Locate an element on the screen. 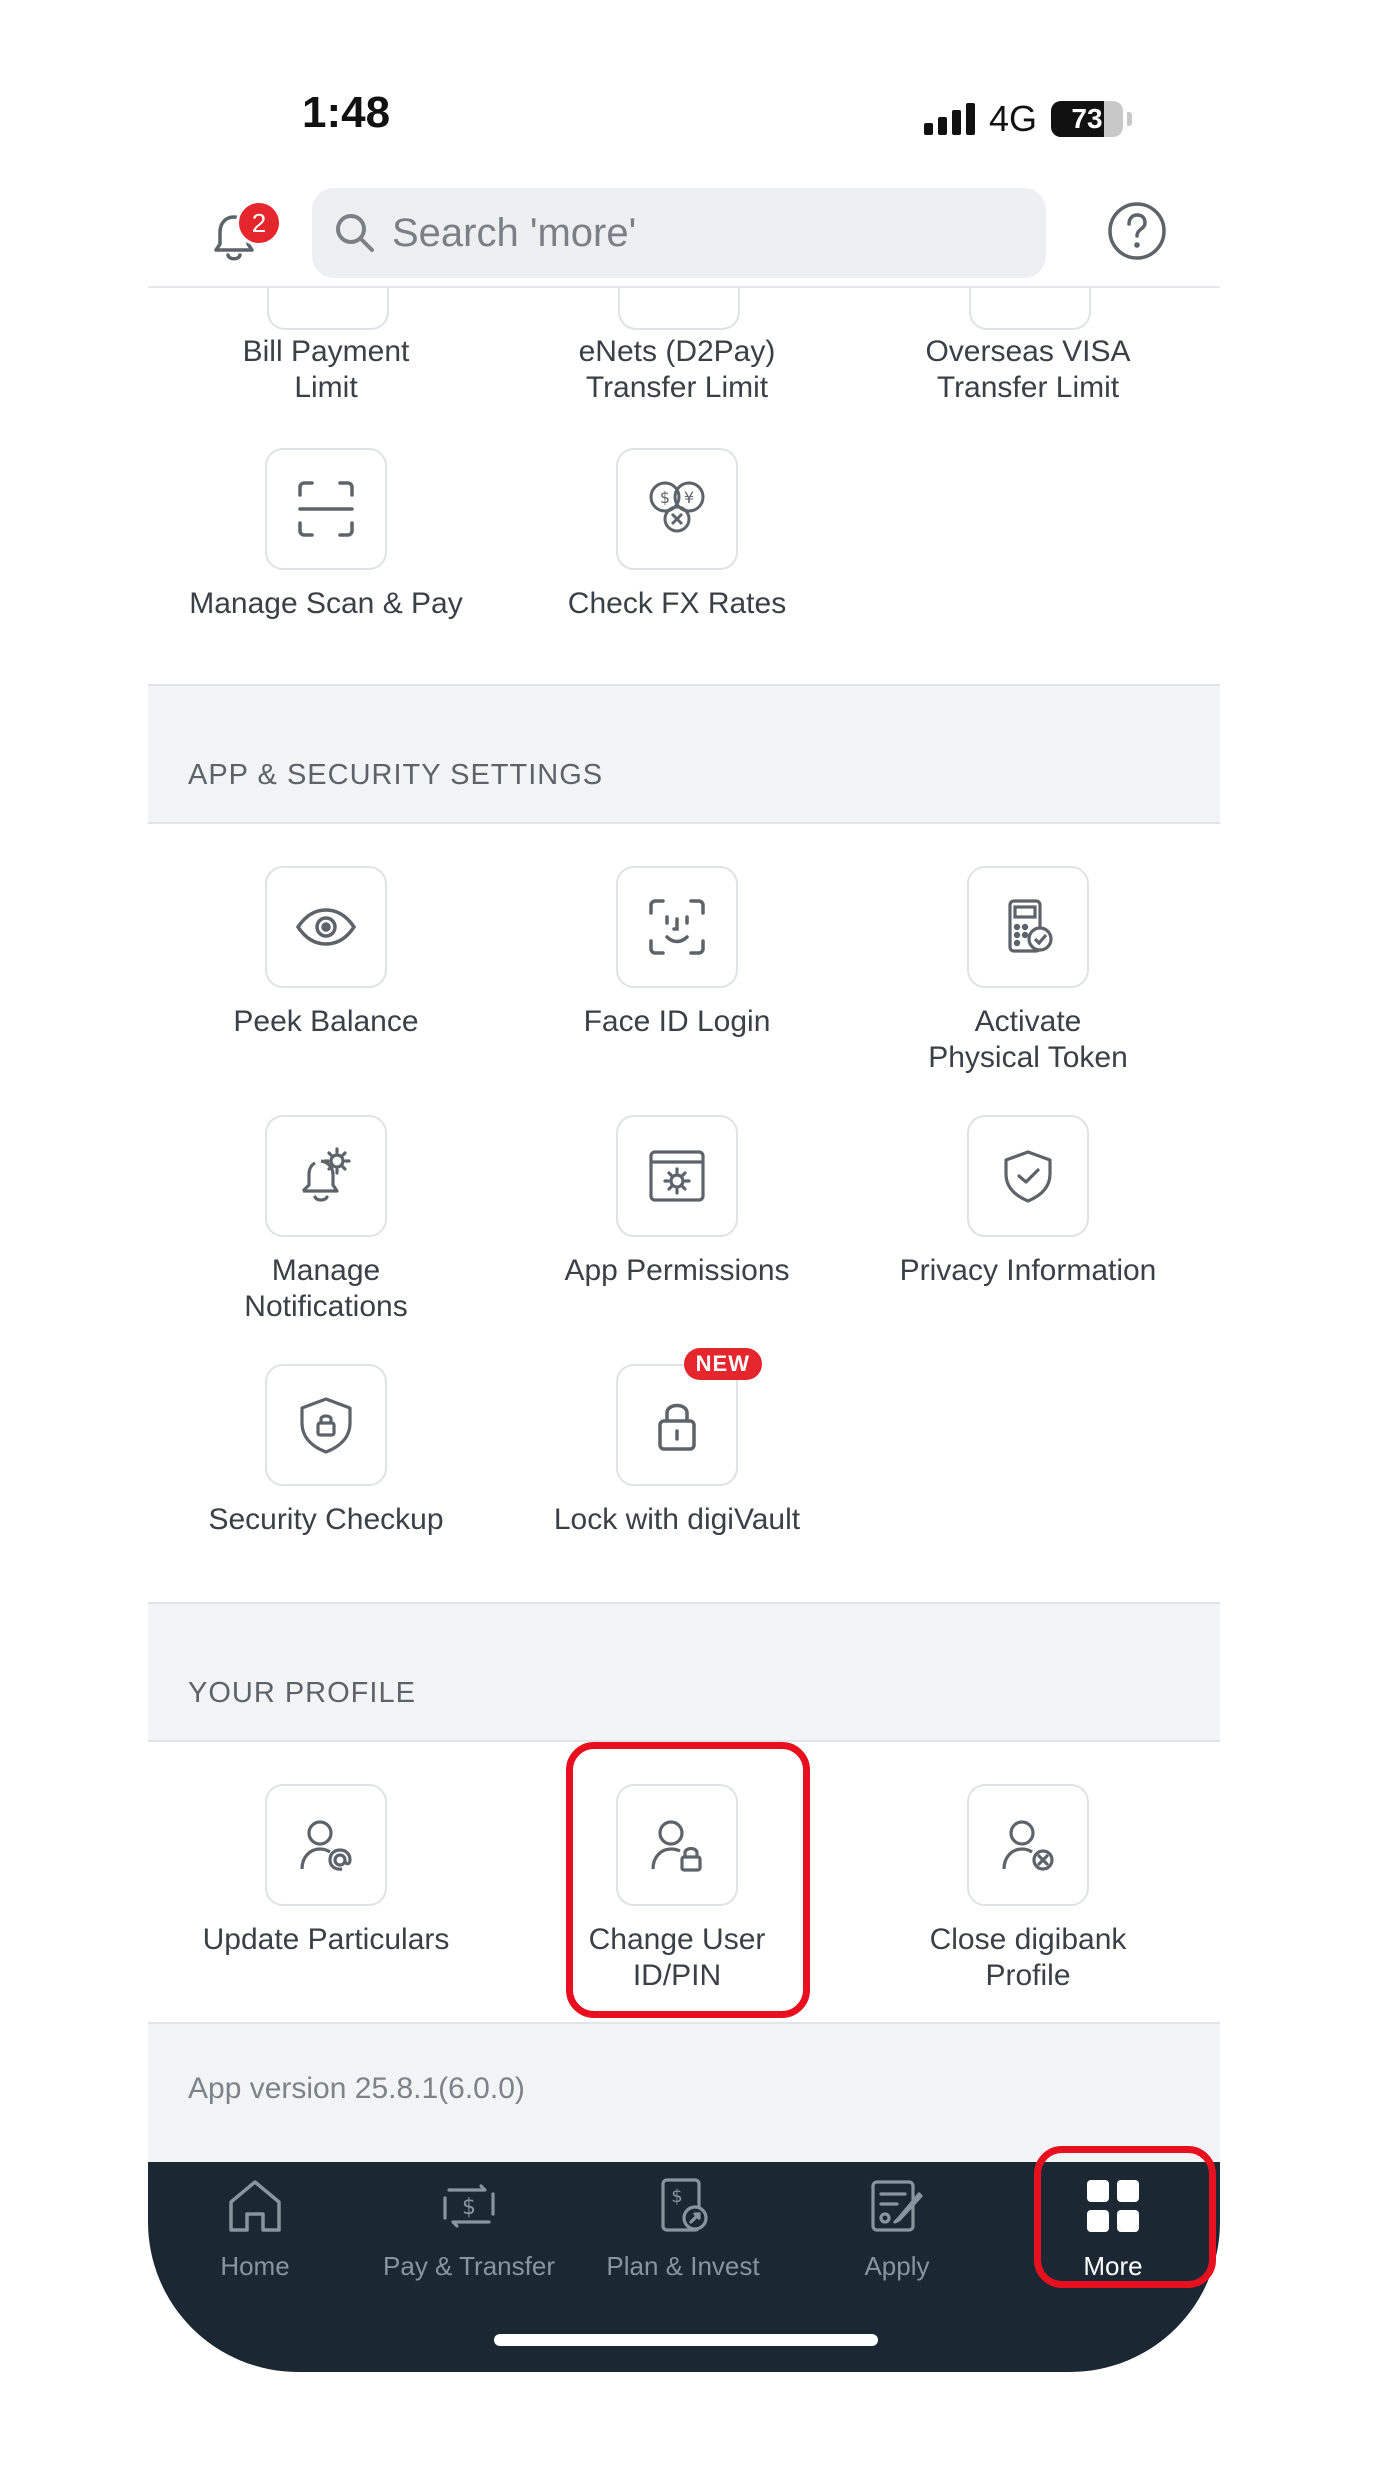 The width and height of the screenshot is (1374, 2475). item-label: Check FX Rates is located at coordinates (677, 603).